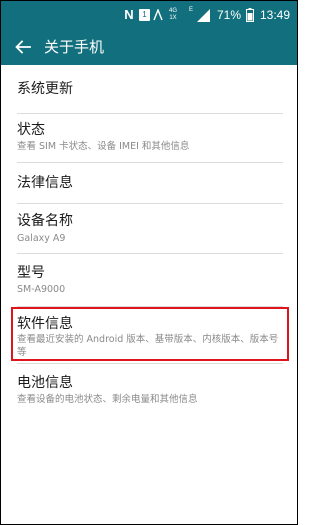 The height and width of the screenshot is (525, 320). Describe the element at coordinates (107, 399) in the screenshot. I see `item-subtitle: 查看设备的电池状态、剩余电量和其他信息` at that location.